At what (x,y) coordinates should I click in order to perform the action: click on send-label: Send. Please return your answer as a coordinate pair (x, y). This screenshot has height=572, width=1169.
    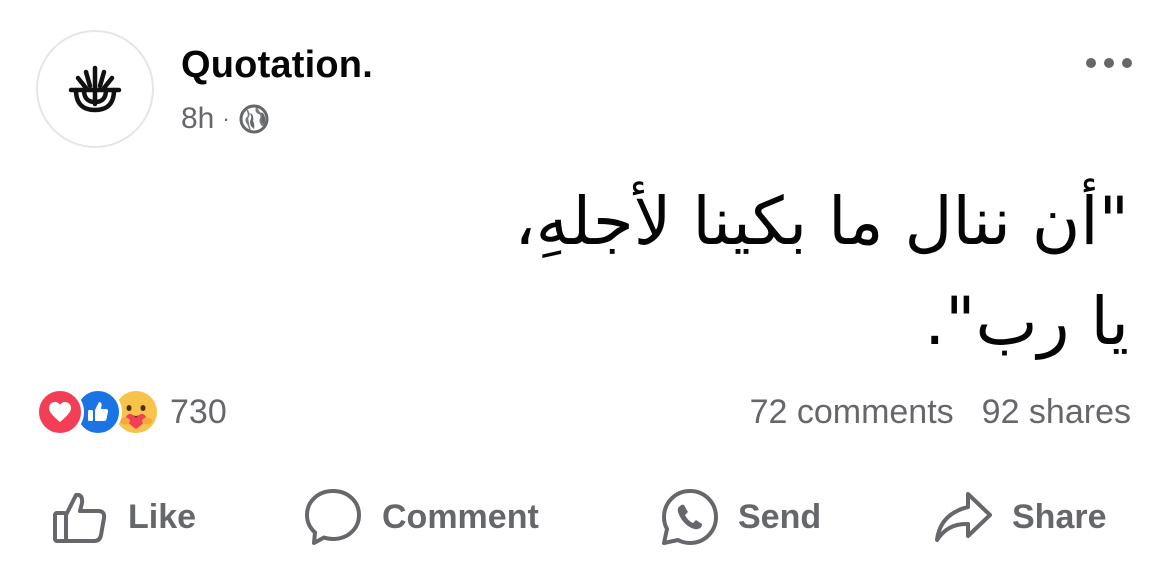
    Looking at the image, I should click on (780, 516).